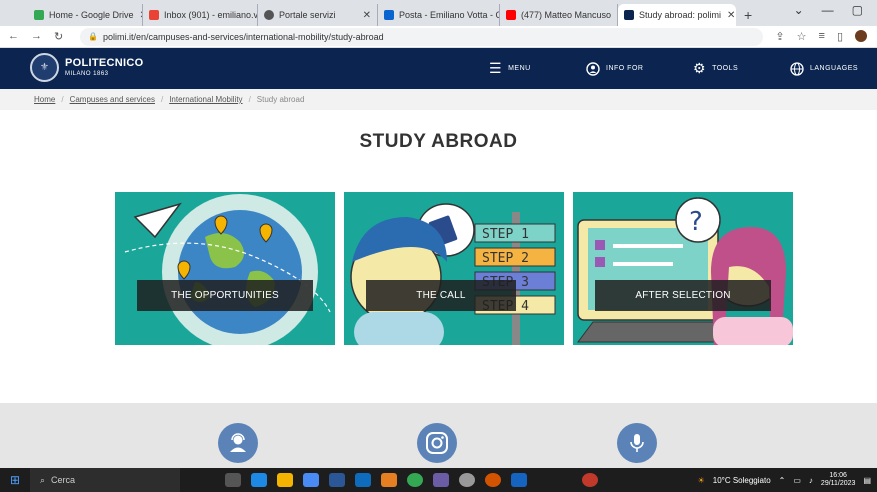  Describe the element at coordinates (782, 480) in the screenshot. I see `tray-chevron-icon: ⌃` at that location.